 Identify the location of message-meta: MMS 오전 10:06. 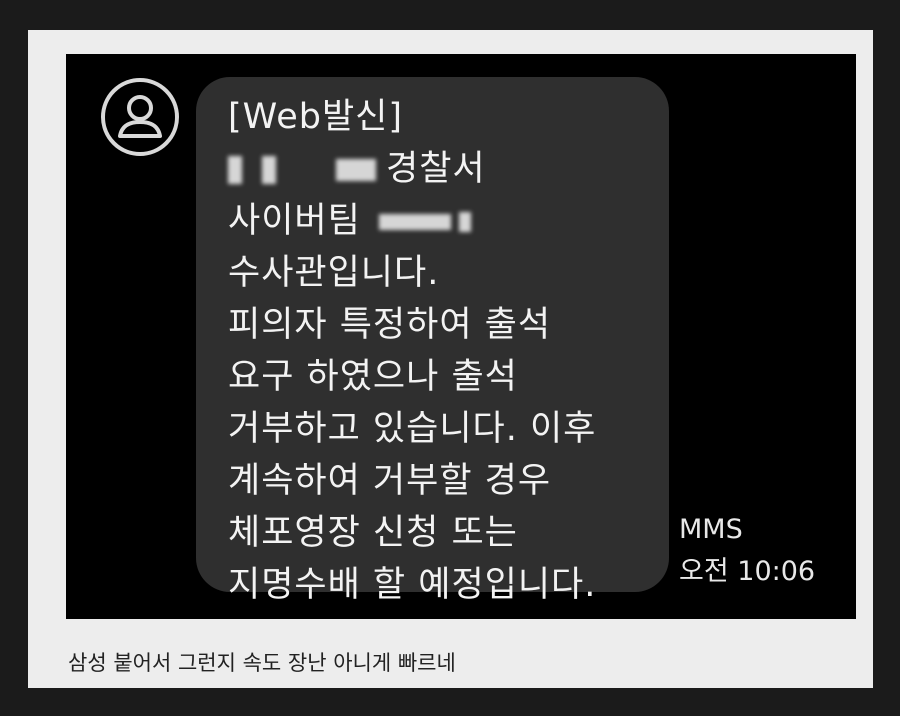
(747, 551).